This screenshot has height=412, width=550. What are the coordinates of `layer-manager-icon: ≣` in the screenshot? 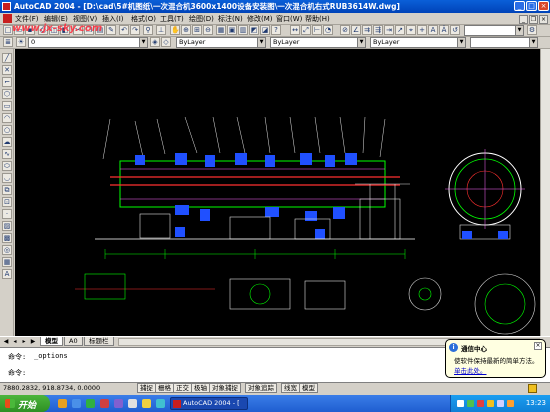 It's located at (8, 42).